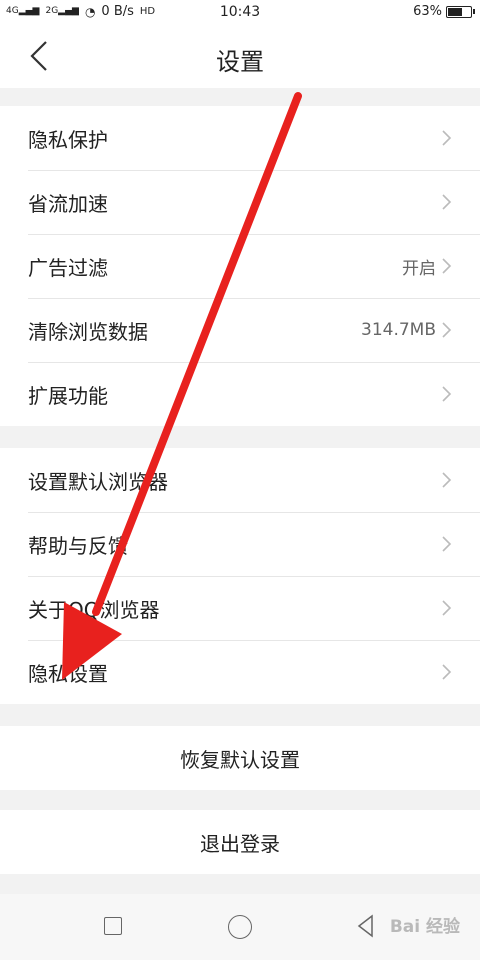 This screenshot has width=480, height=960. Describe the element at coordinates (240, 394) in the screenshot. I see `settings-row: 扩展功能` at that location.